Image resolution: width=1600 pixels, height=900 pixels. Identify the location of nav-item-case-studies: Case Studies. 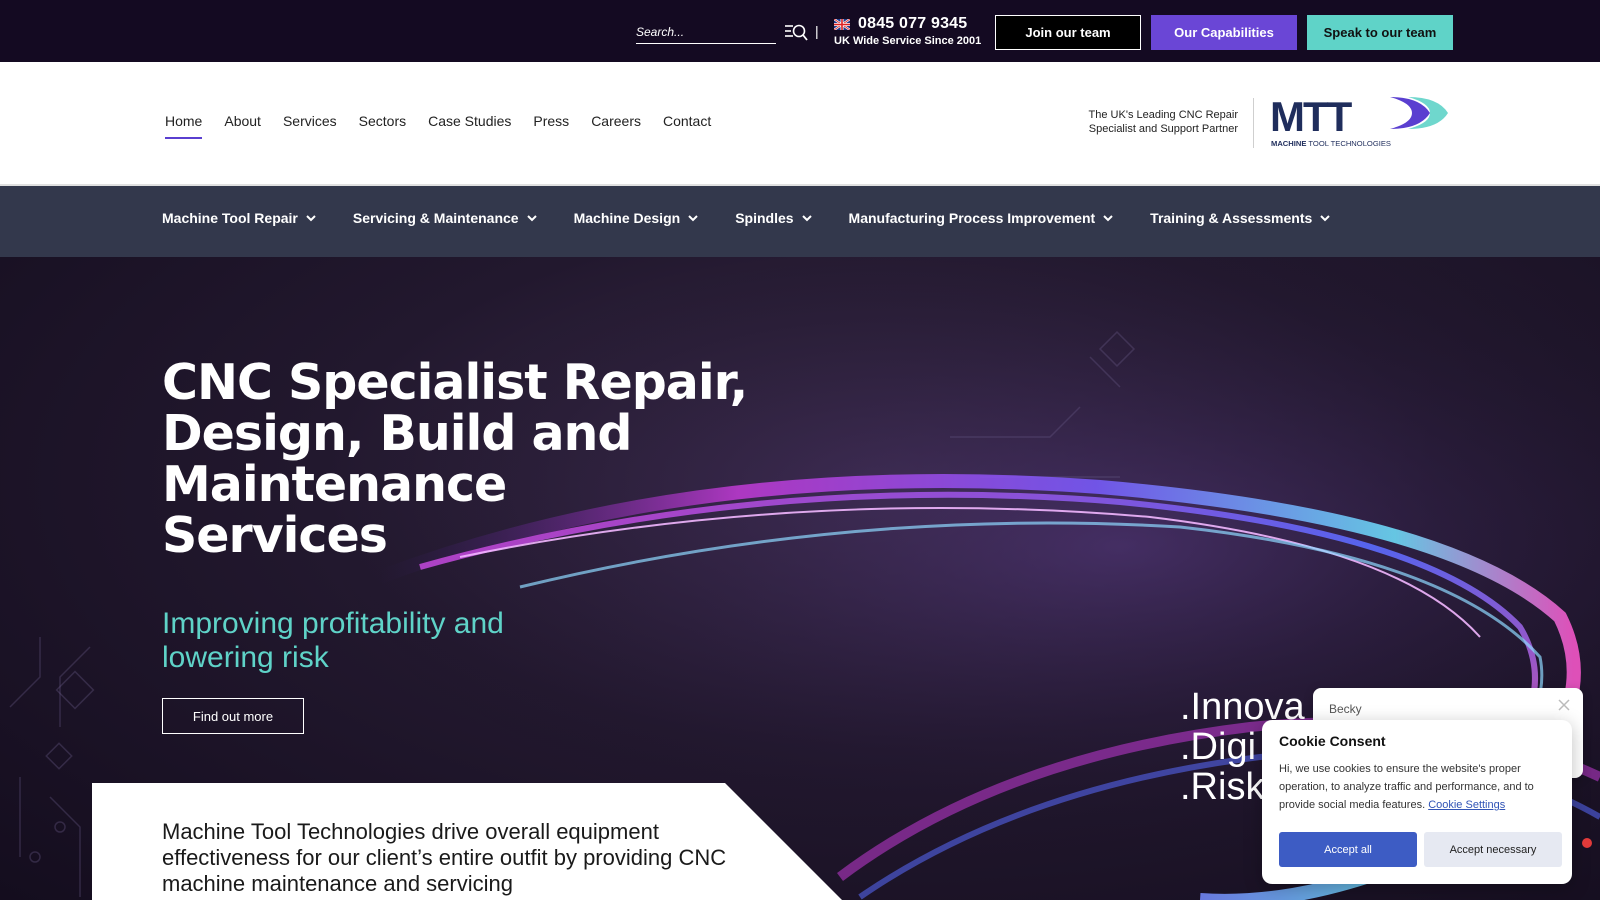
(469, 126).